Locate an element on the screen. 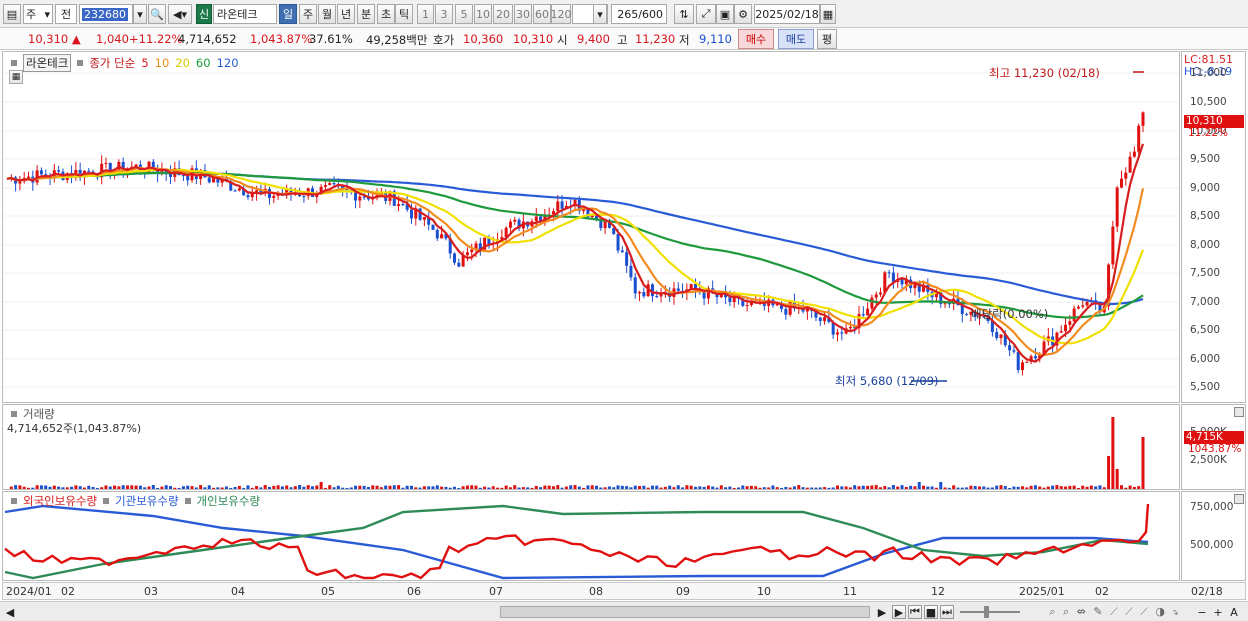 This screenshot has width=1248, height=621. price-tick-3: 9,500 is located at coordinates (1205, 159).